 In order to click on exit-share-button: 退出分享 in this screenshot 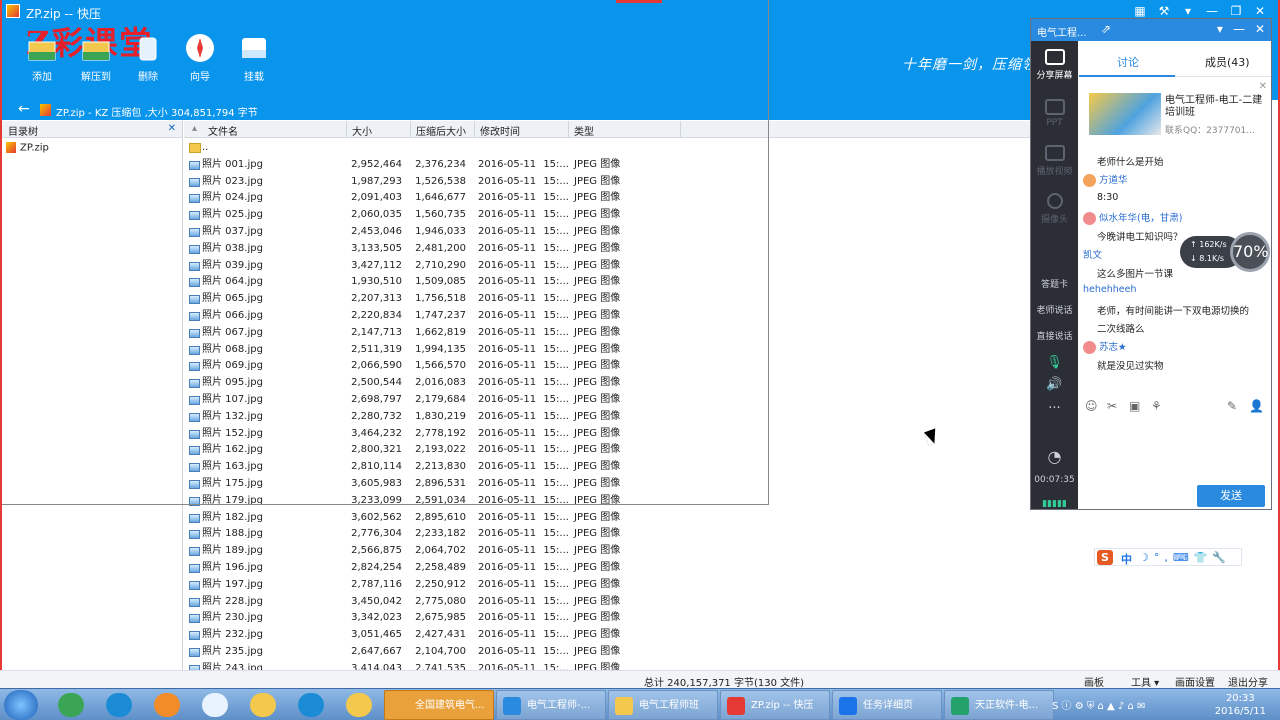, I will do `click(1248, 681)`.